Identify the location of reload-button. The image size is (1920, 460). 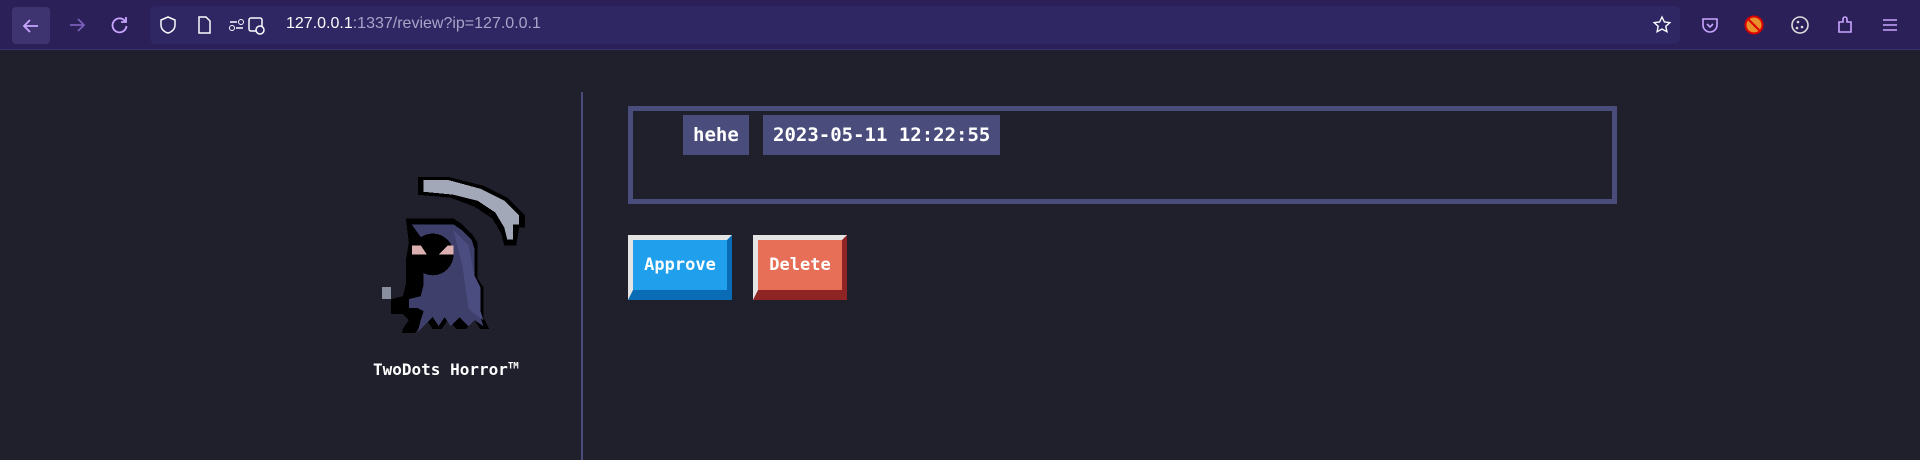
(120, 25).